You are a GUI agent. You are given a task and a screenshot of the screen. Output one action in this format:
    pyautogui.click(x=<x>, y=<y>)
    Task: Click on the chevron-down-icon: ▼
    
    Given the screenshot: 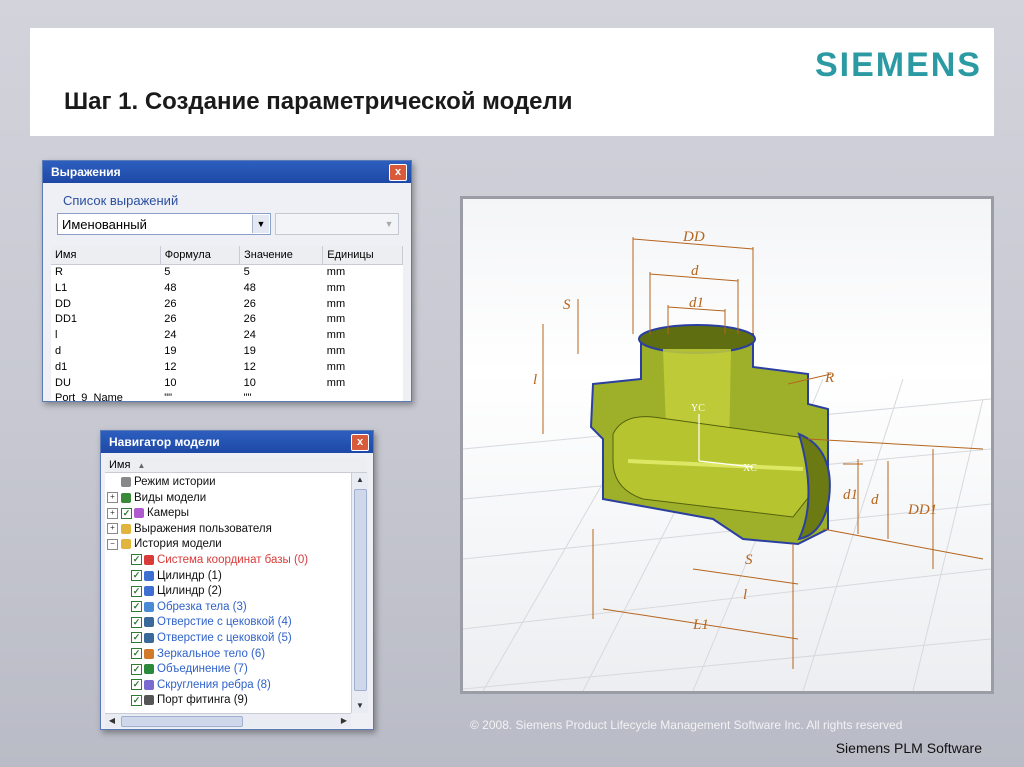 What is the action you would take?
    pyautogui.click(x=260, y=224)
    